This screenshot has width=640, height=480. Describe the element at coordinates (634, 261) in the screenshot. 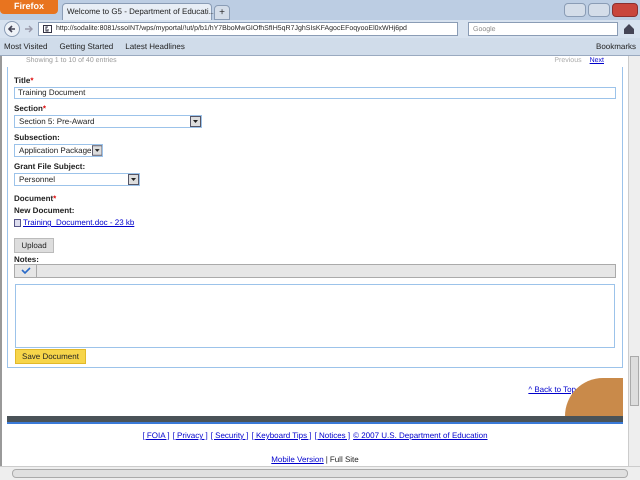

I see `vertical-scrollbar` at that location.